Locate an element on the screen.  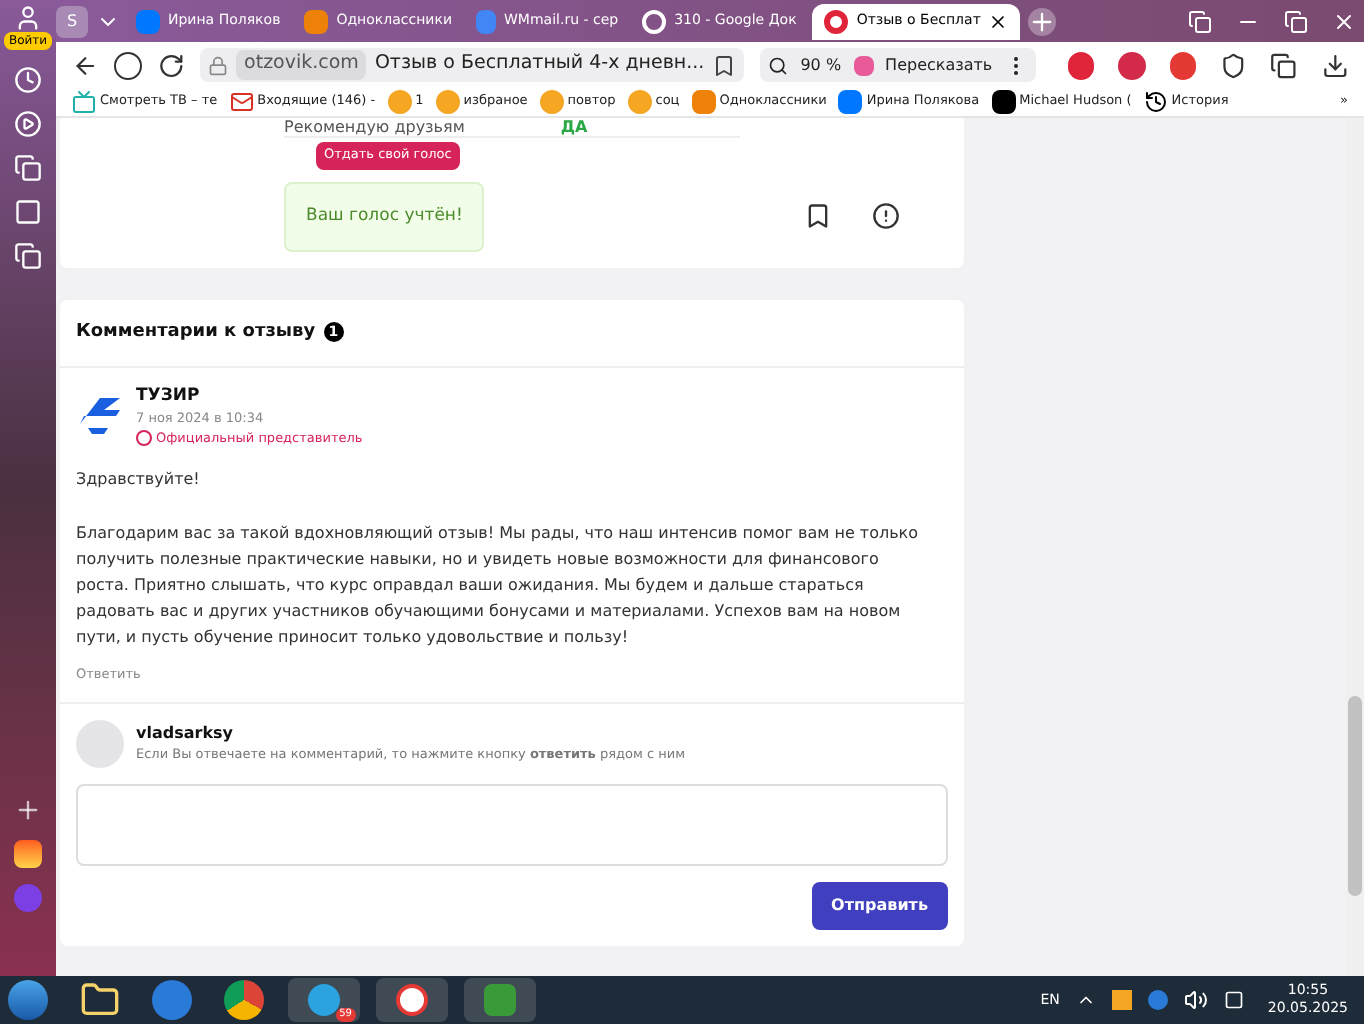
download-icon is located at coordinates (1335, 65).